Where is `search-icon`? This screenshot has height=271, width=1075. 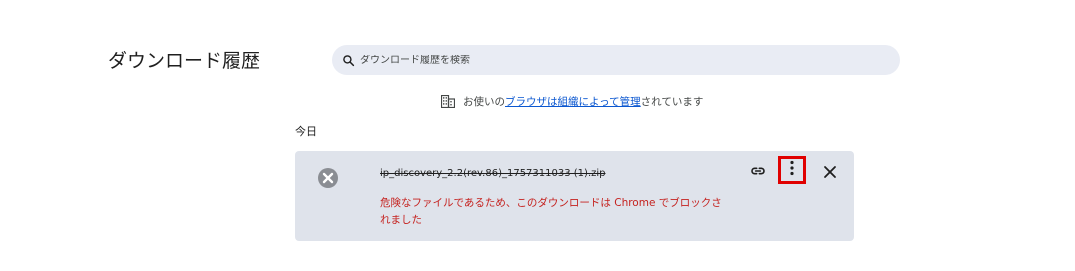 search-icon is located at coordinates (348, 60).